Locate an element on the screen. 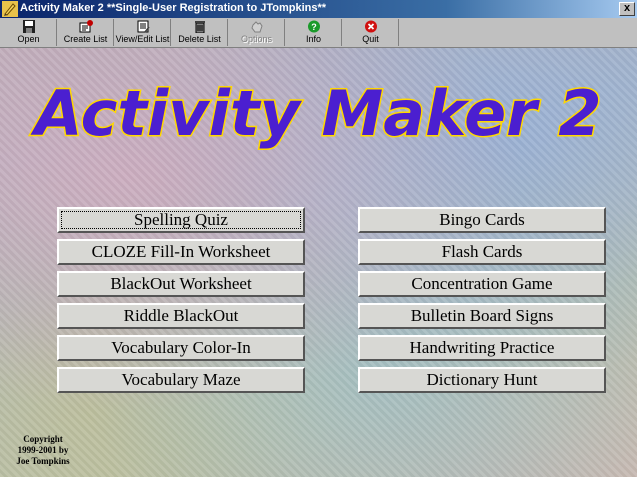  info-label: Info is located at coordinates (313, 39).